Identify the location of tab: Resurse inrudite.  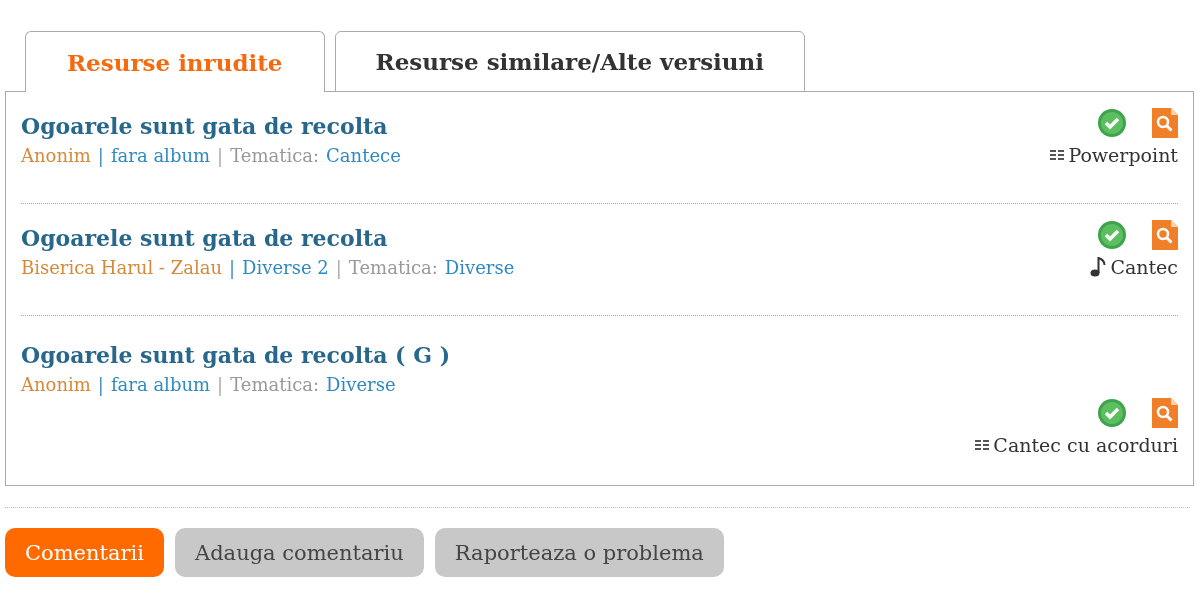
(175, 61).